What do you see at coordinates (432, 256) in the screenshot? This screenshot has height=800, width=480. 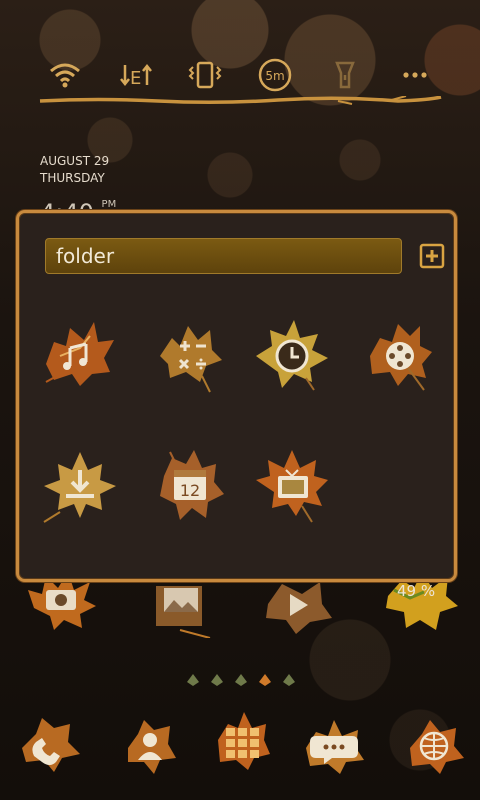 I see `add-app-button` at bounding box center [432, 256].